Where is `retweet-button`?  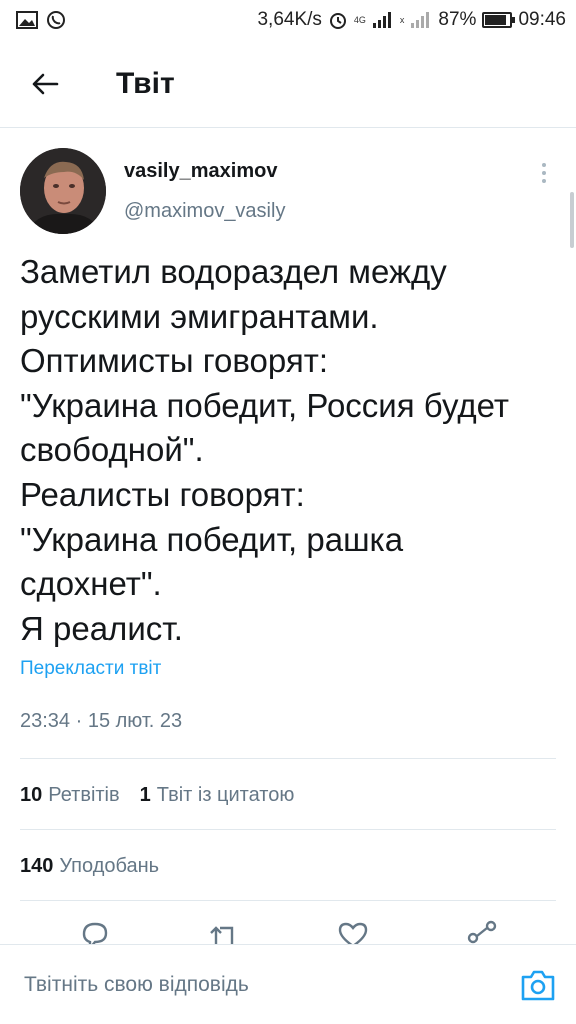
retweet-button is located at coordinates (224, 931).